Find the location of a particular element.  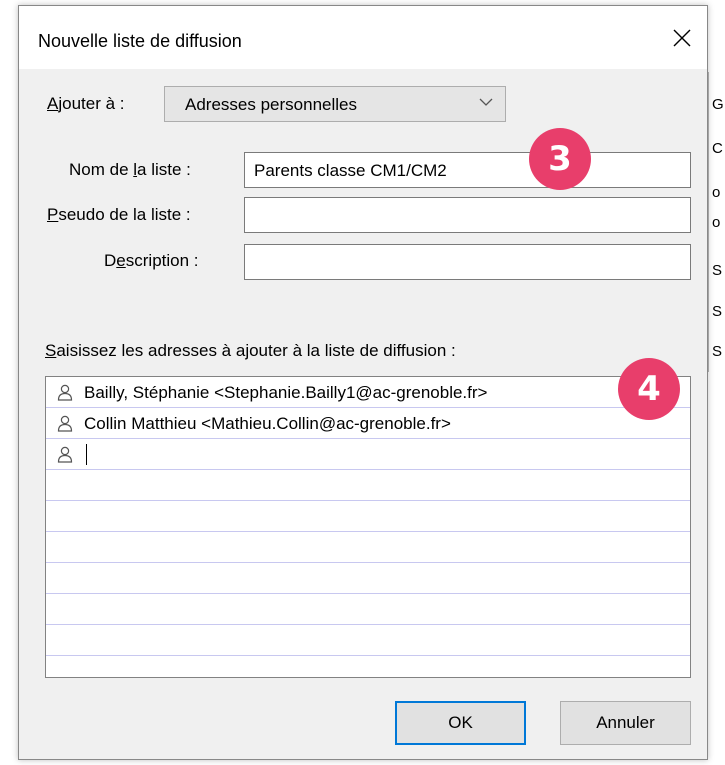

text-caret is located at coordinates (86, 454).